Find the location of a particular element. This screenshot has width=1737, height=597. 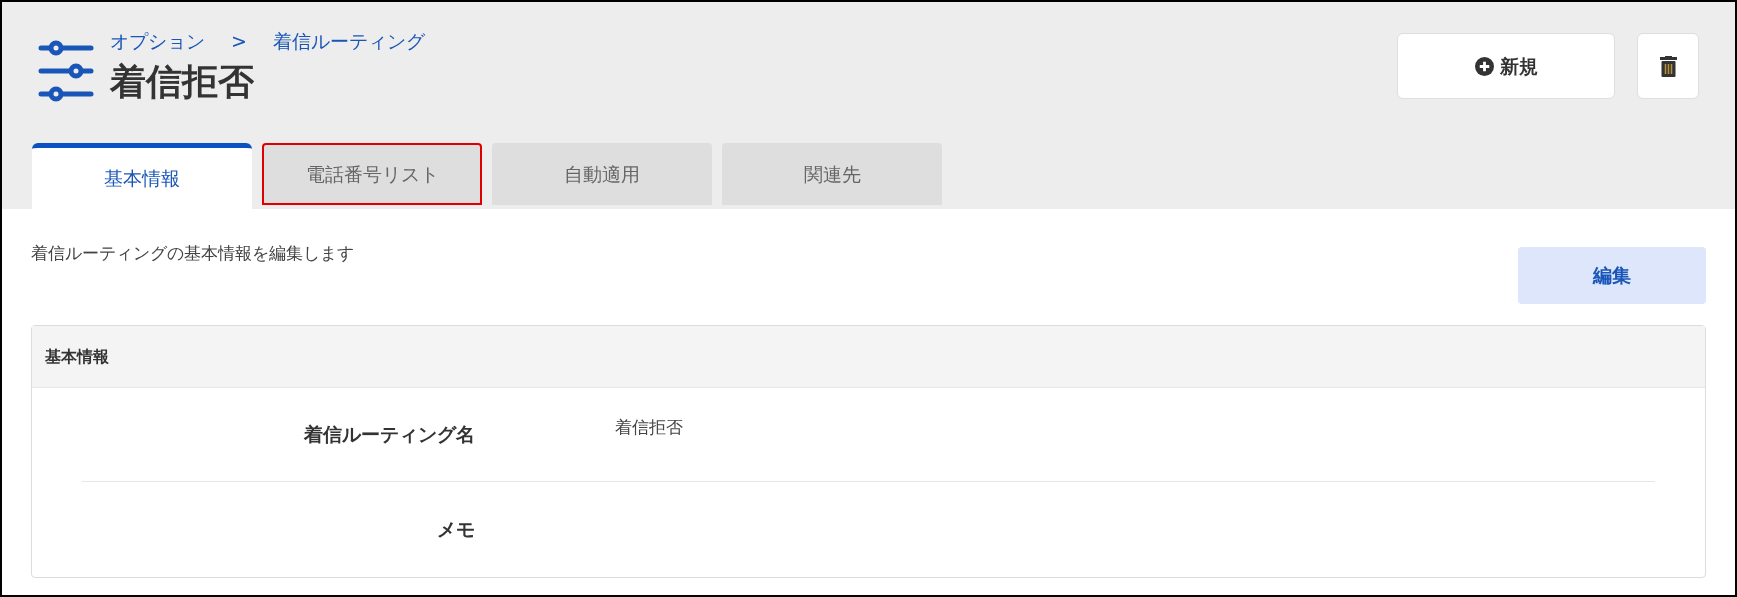

edit-button: 編集 is located at coordinates (1612, 275).